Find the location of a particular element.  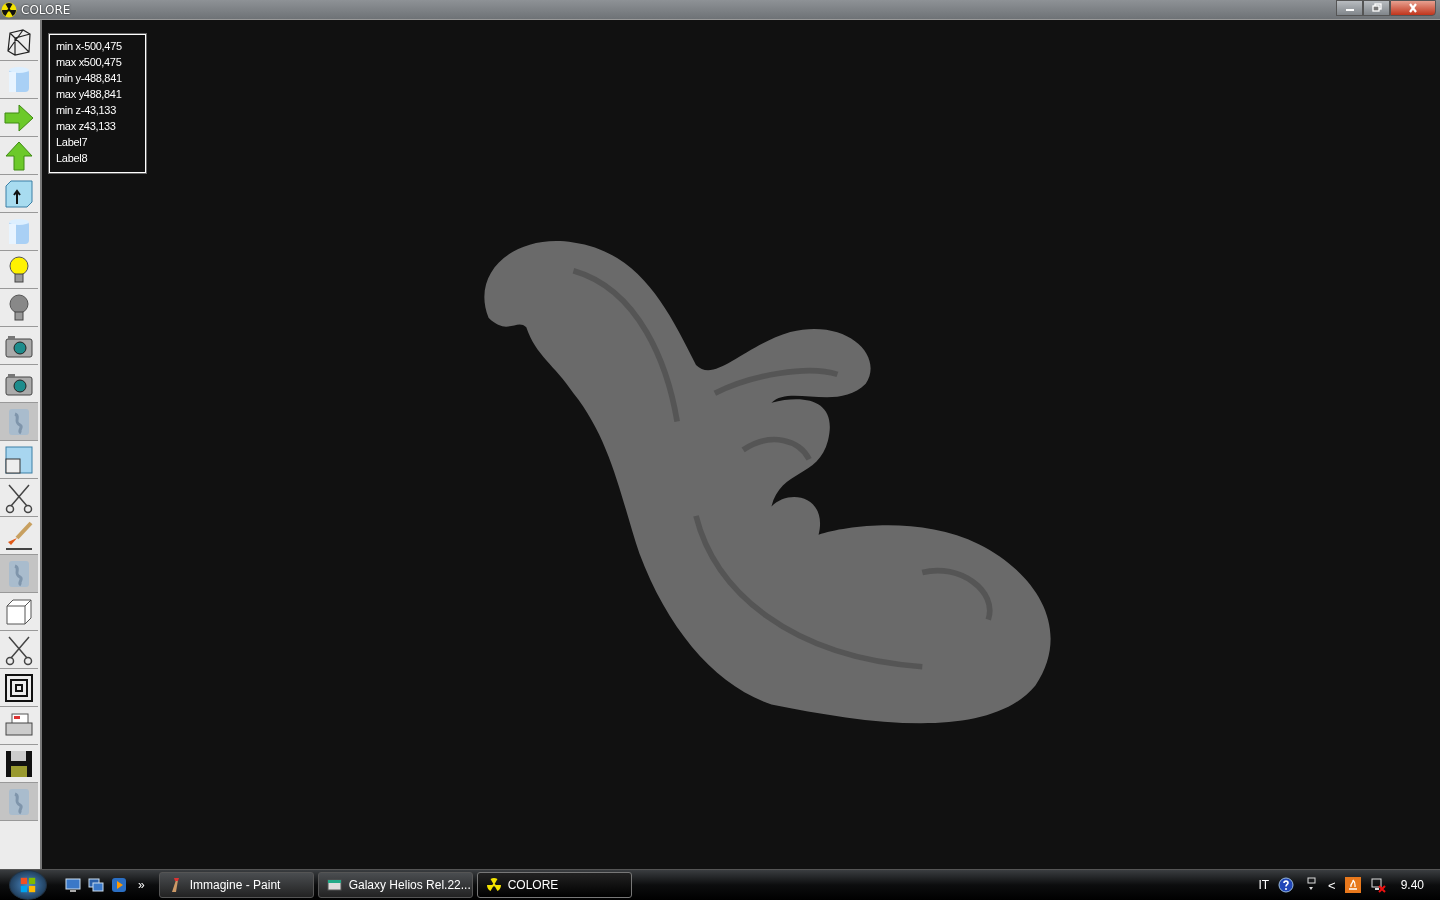

show-hidden-icons-button: < is located at coordinates (1332, 885).